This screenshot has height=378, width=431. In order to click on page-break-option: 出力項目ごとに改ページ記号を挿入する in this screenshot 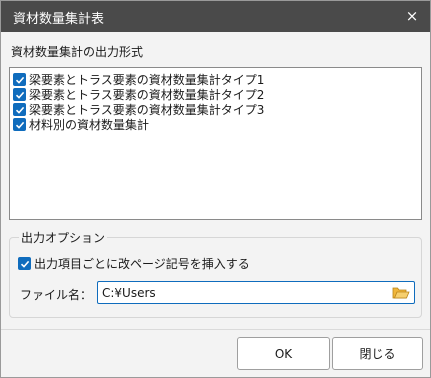, I will do `click(134, 263)`.